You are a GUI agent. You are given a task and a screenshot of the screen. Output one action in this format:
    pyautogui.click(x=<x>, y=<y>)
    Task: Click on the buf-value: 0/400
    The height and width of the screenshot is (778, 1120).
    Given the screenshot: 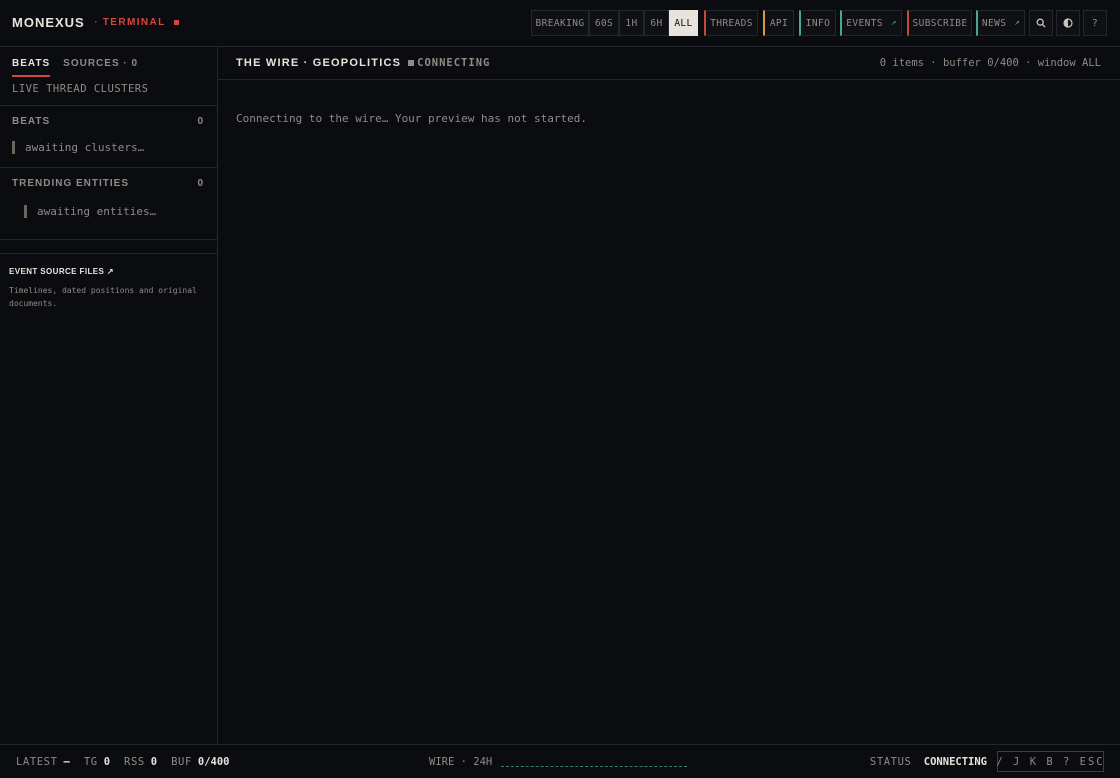 What is the action you would take?
    pyautogui.click(x=213, y=762)
    